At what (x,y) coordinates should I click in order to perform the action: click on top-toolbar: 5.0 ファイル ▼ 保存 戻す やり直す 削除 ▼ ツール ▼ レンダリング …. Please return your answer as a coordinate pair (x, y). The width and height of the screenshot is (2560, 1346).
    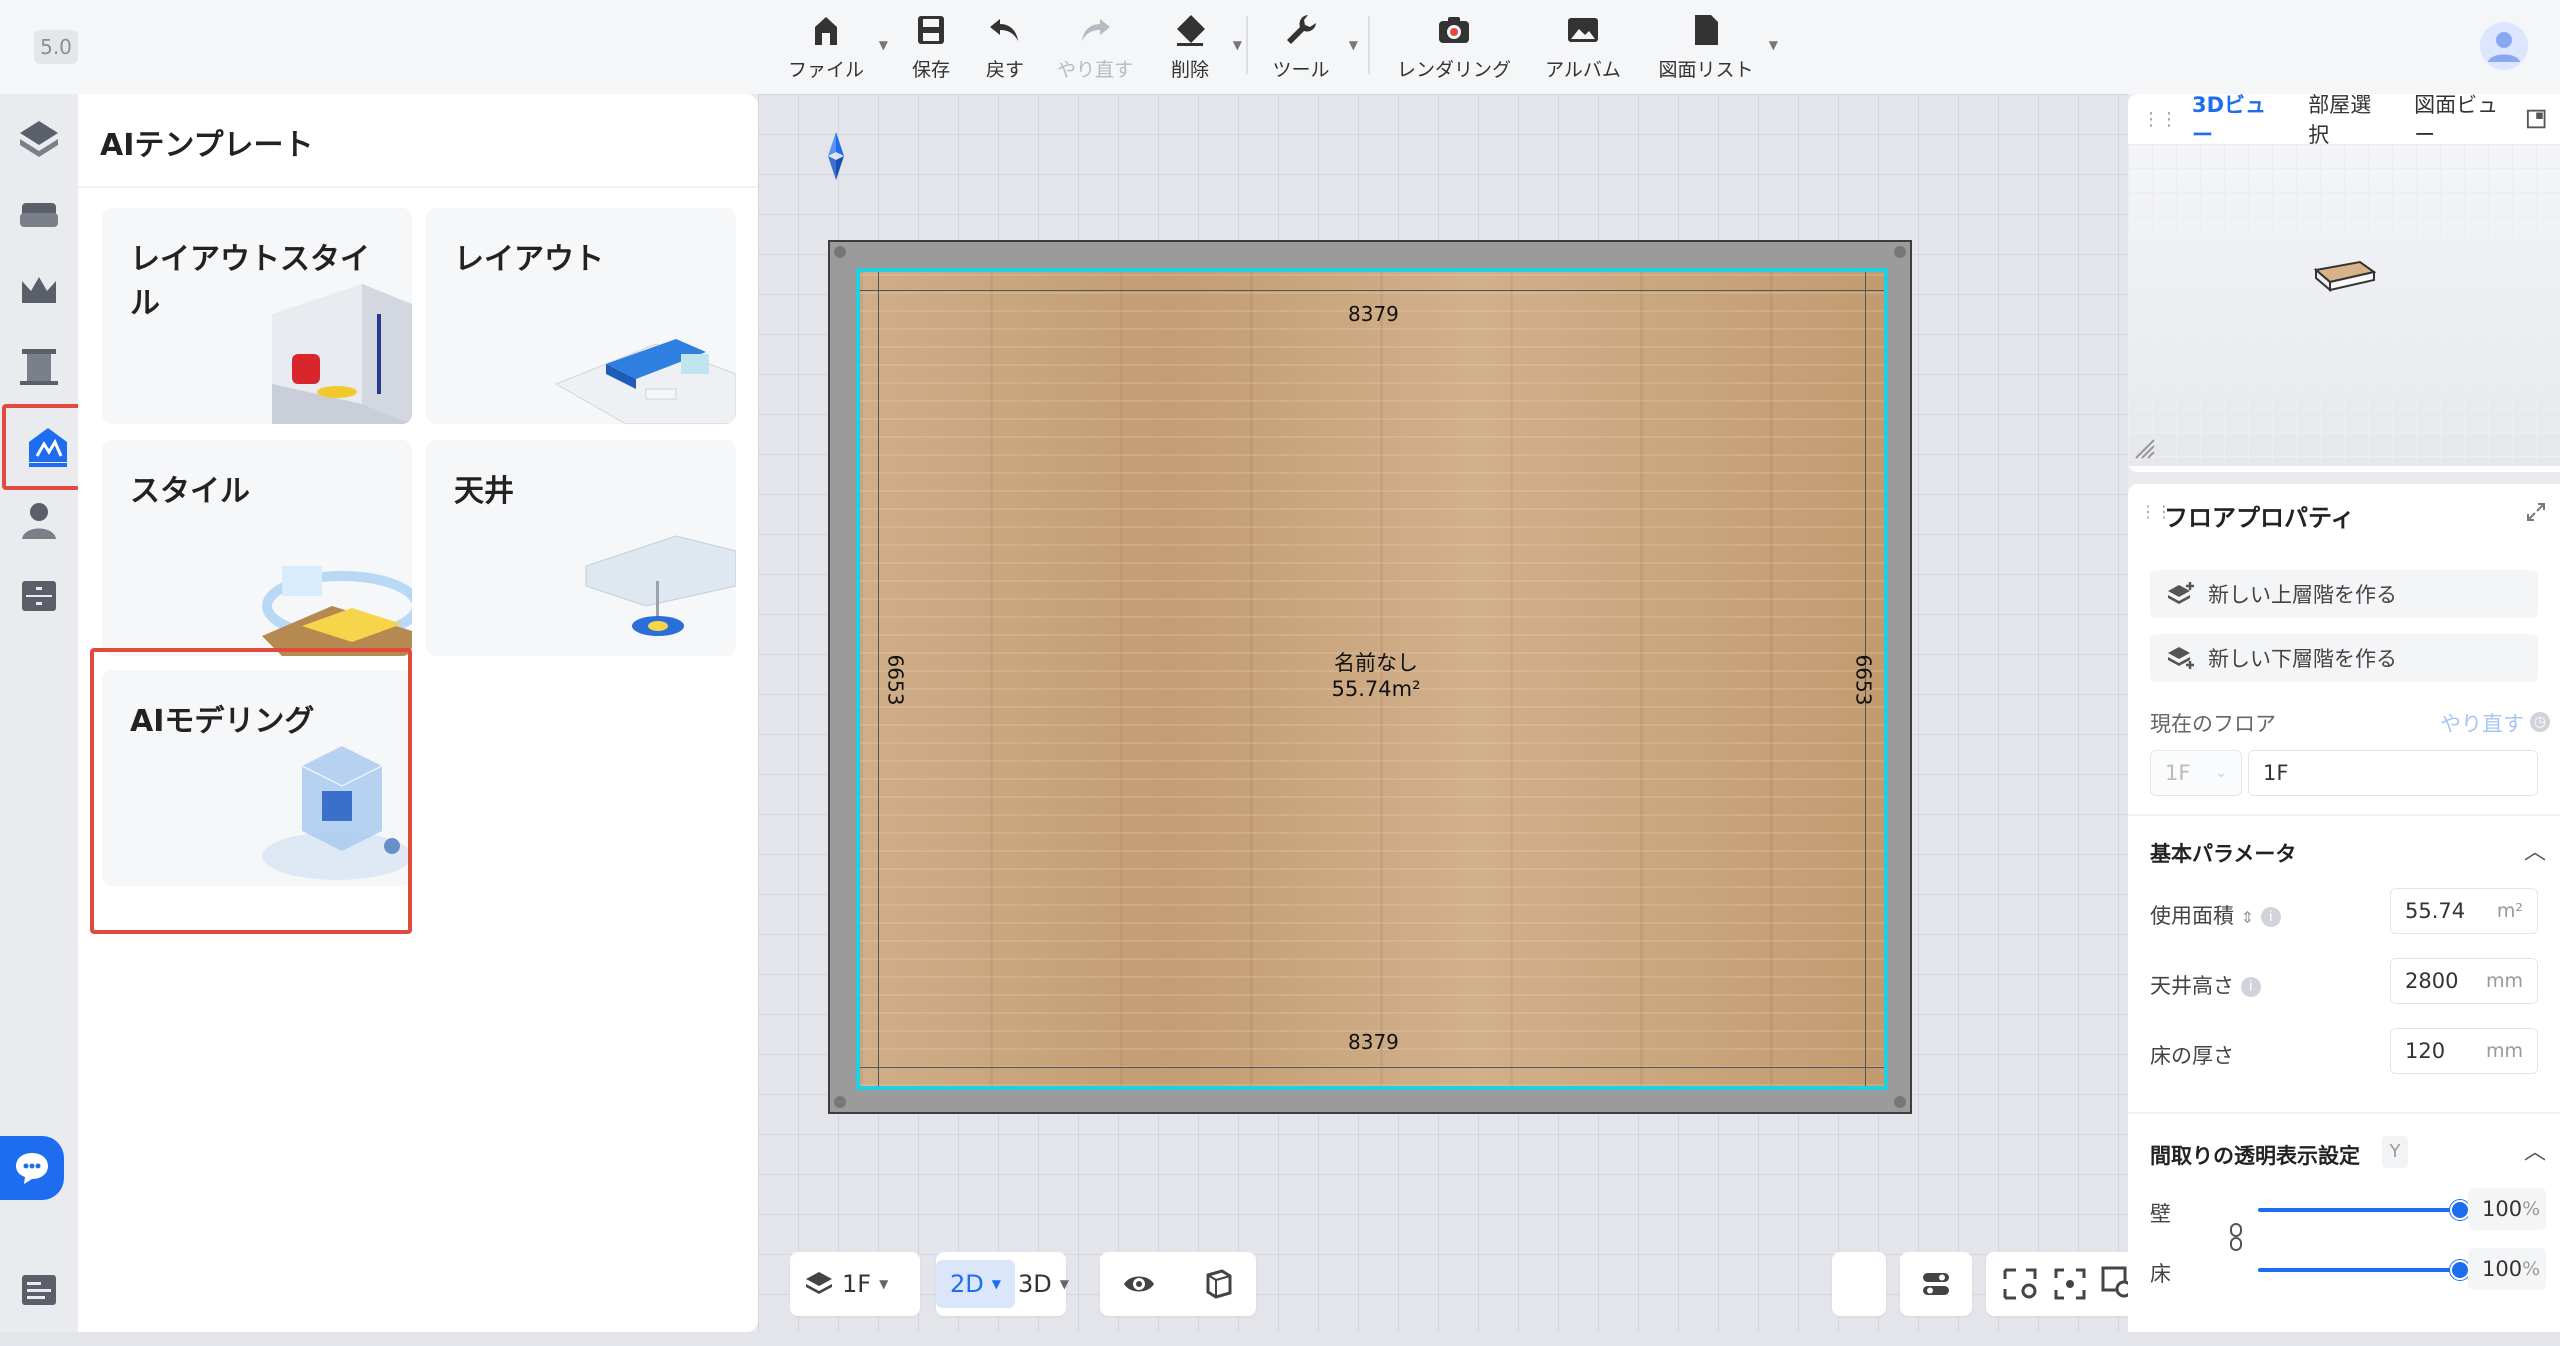
    Looking at the image, I should click on (1280, 47).